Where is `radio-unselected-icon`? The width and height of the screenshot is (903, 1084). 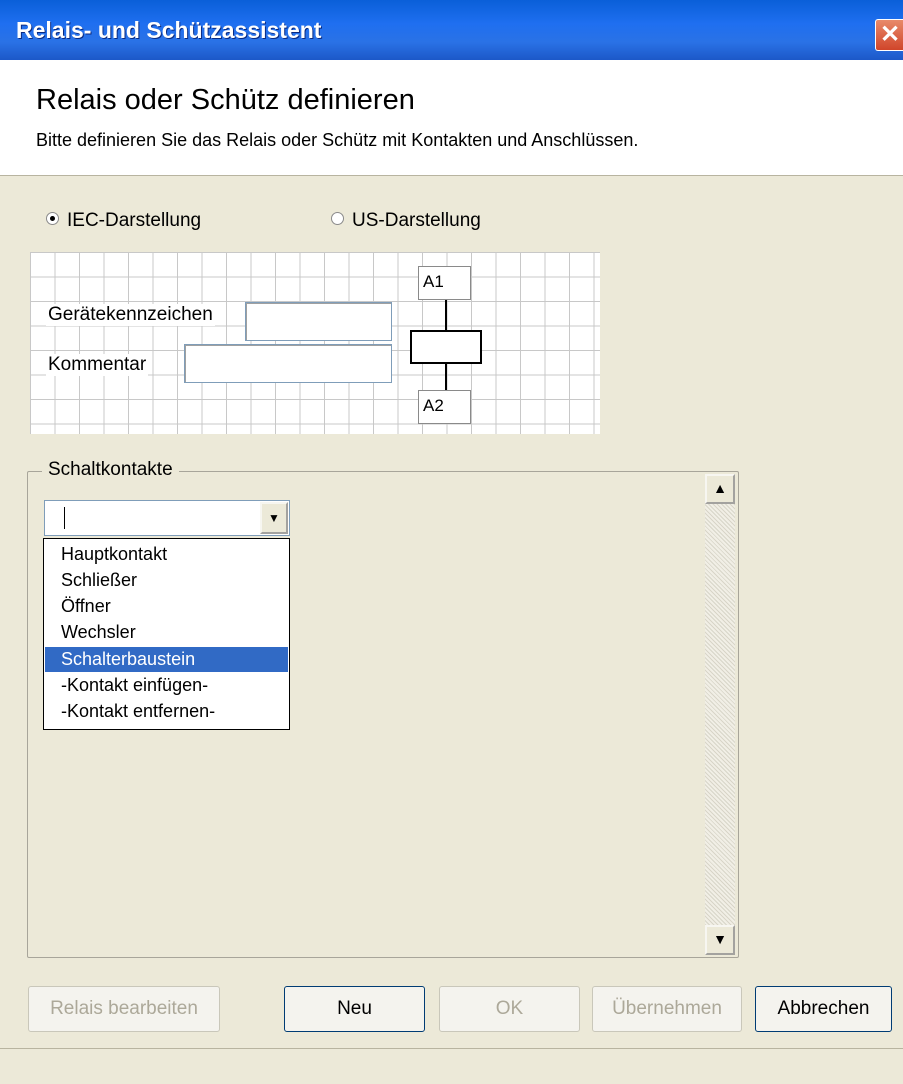
radio-unselected-icon is located at coordinates (337, 219).